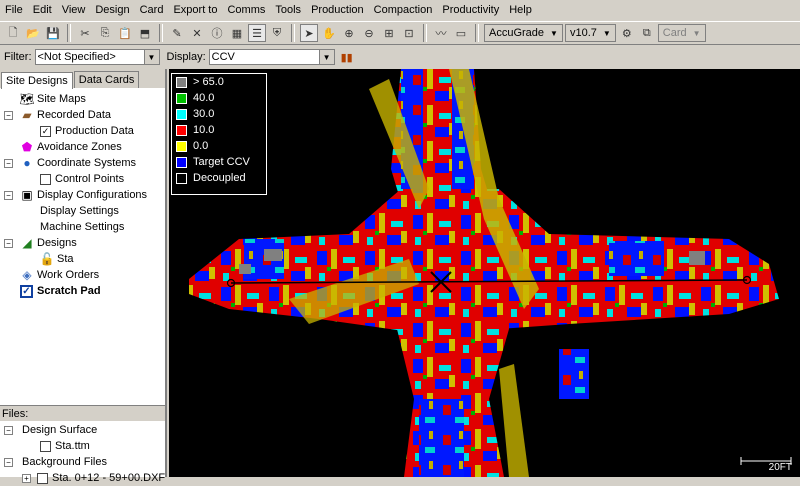 Image resolution: width=800 pixels, height=486 pixels. What do you see at coordinates (309, 33) in the screenshot?
I see `select-arrow-icon: ➤` at bounding box center [309, 33].